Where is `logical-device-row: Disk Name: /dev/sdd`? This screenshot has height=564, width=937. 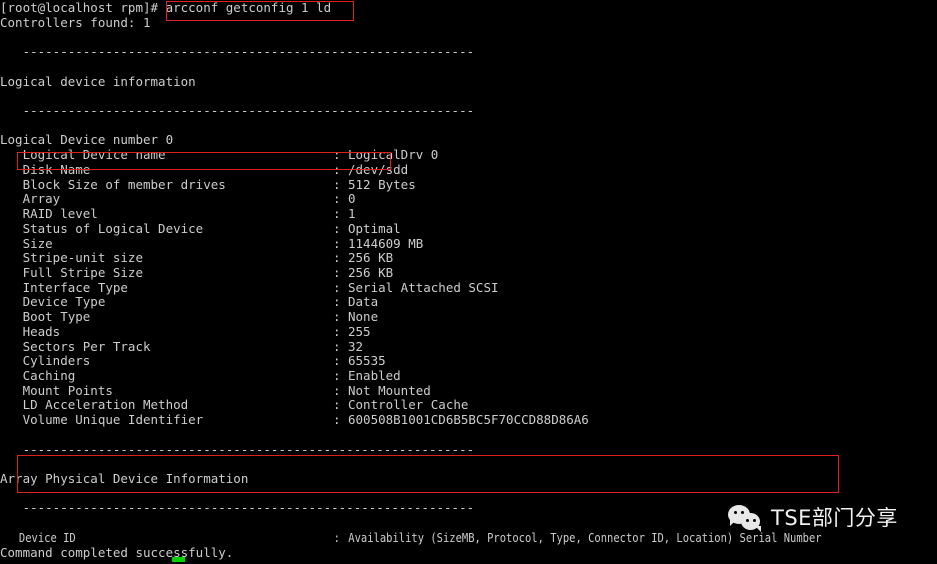
logical-device-row: Disk Name: /dev/sdd is located at coordinates (468, 169).